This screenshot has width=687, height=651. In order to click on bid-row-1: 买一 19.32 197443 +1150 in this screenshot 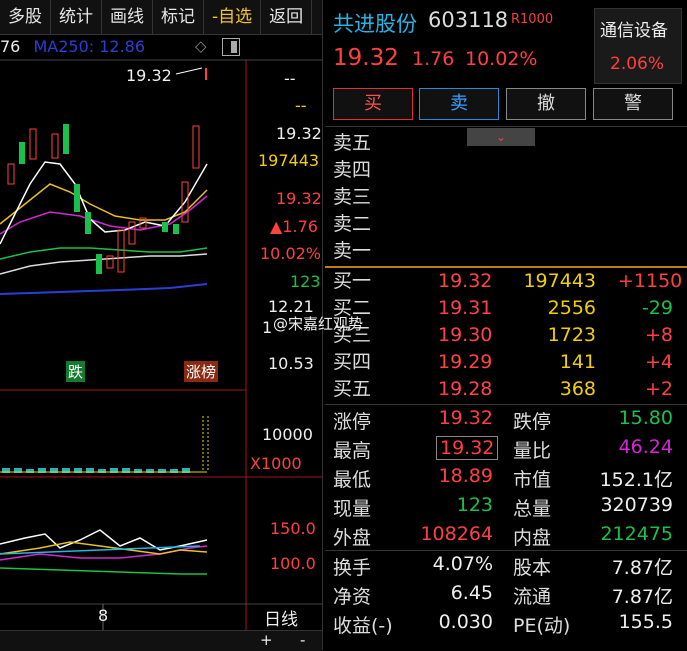, I will do `click(508, 281)`.